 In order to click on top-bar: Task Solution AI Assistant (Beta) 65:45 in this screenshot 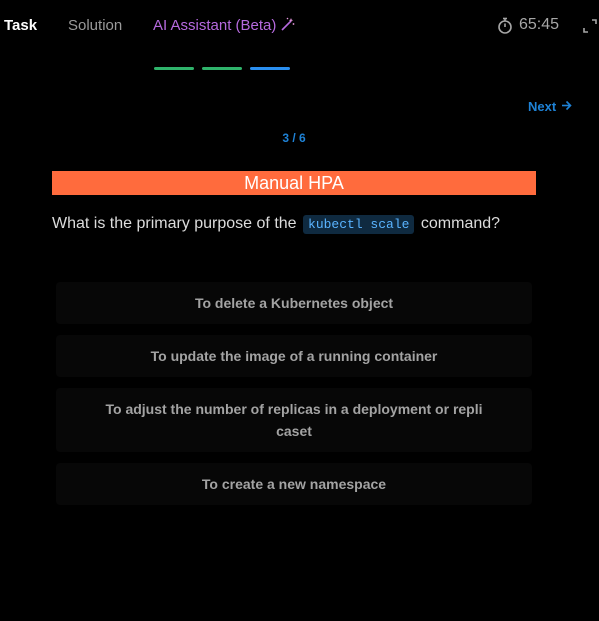, I will do `click(299, 26)`.